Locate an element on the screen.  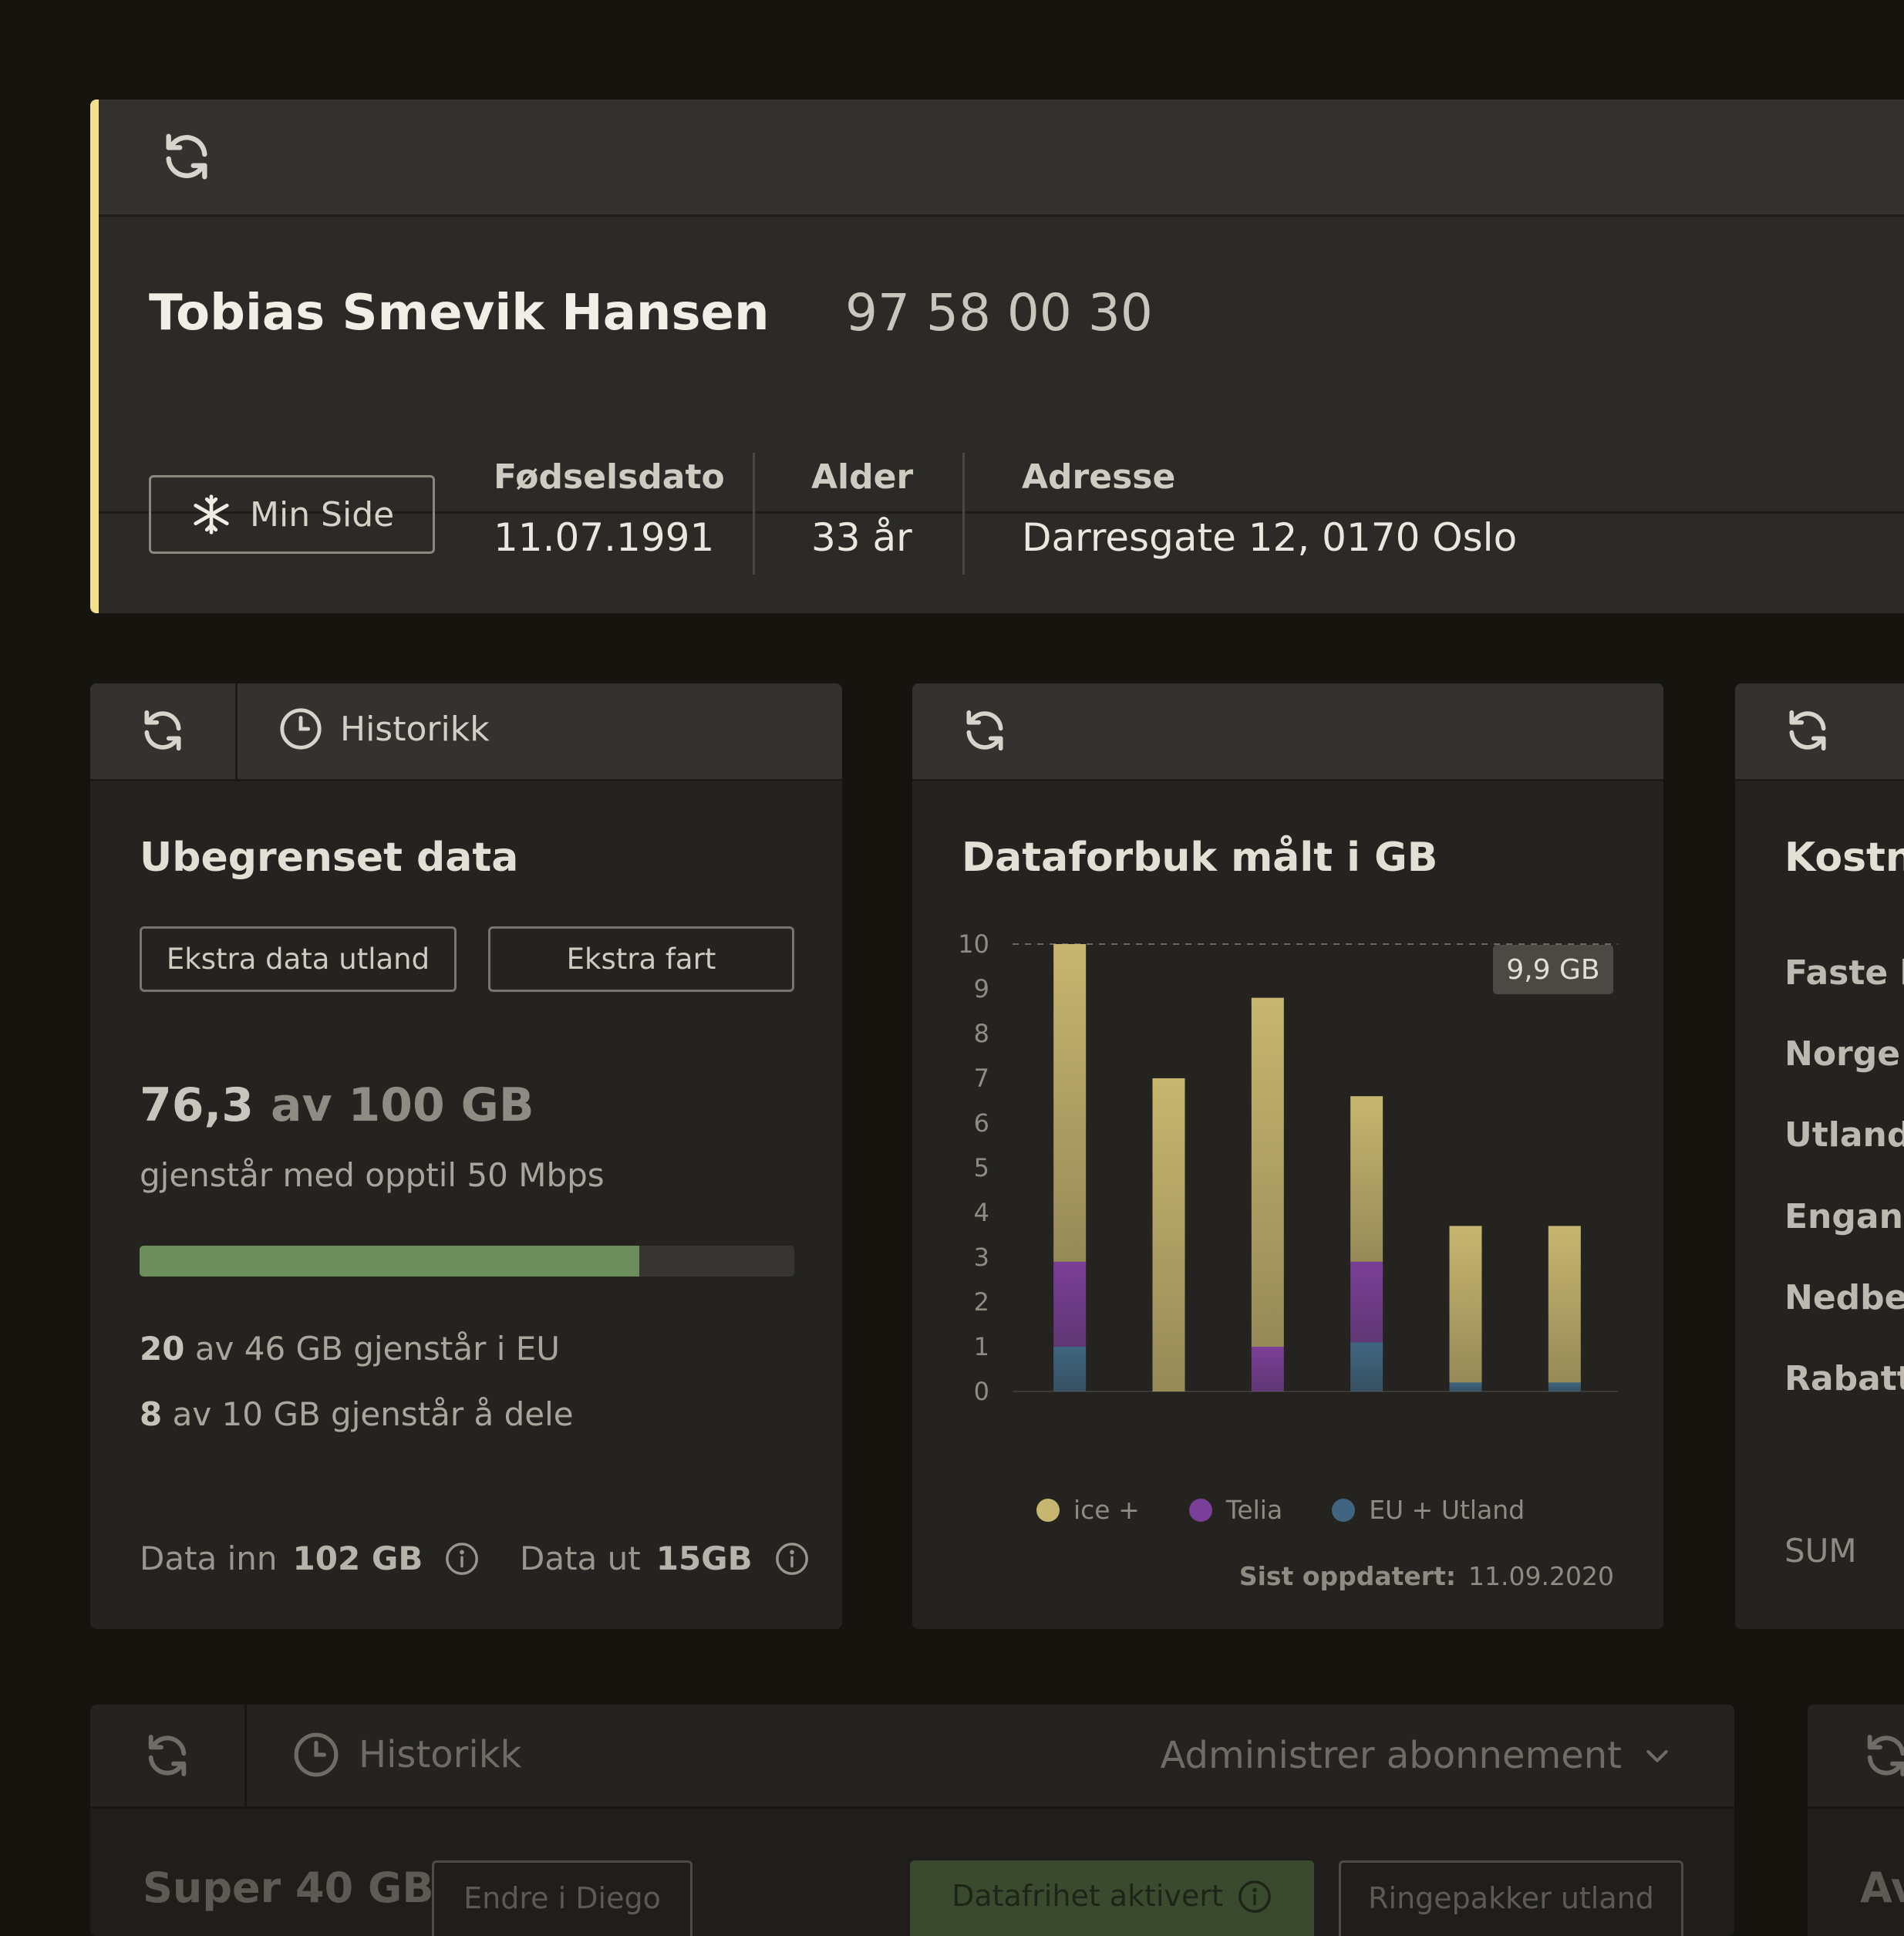
partial-card-header is located at coordinates (1856, 1757).